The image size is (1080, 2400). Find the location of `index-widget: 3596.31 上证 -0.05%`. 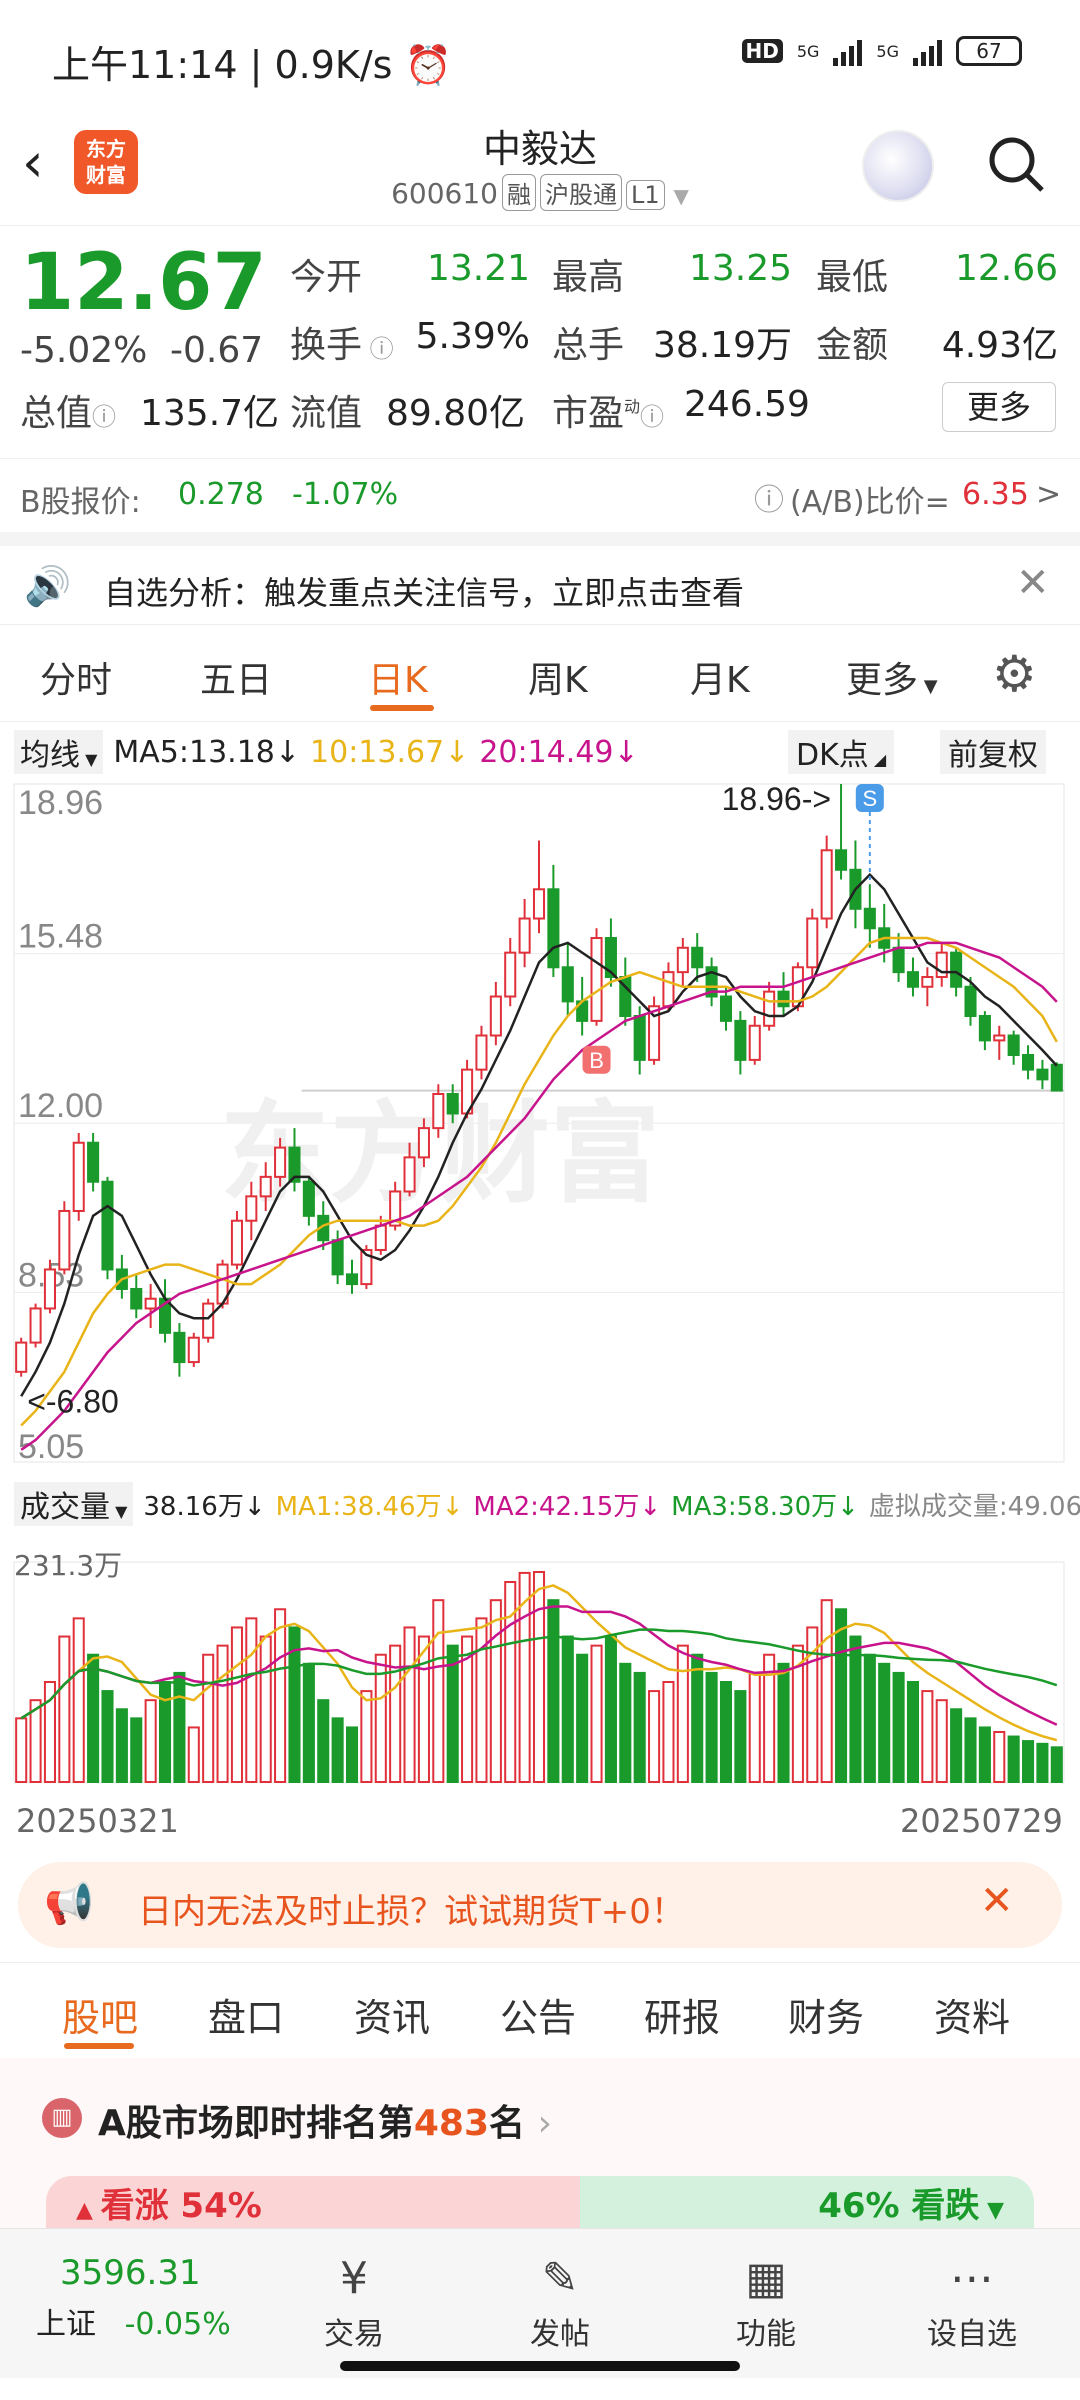

index-widget: 3596.31 上证 -0.05% is located at coordinates (156, 2298).